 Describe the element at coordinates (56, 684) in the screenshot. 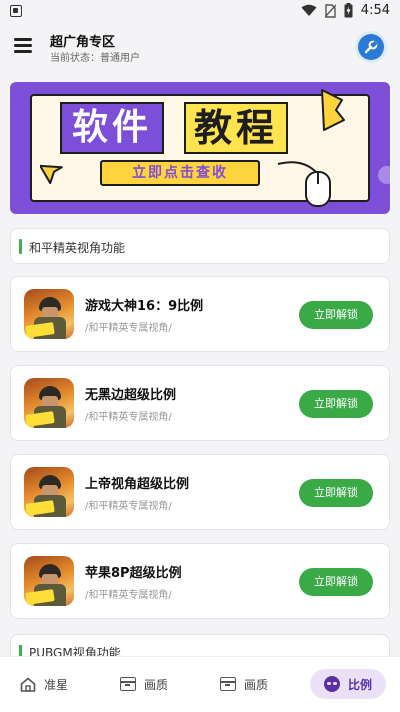

I see `tab-label: 准星` at that location.